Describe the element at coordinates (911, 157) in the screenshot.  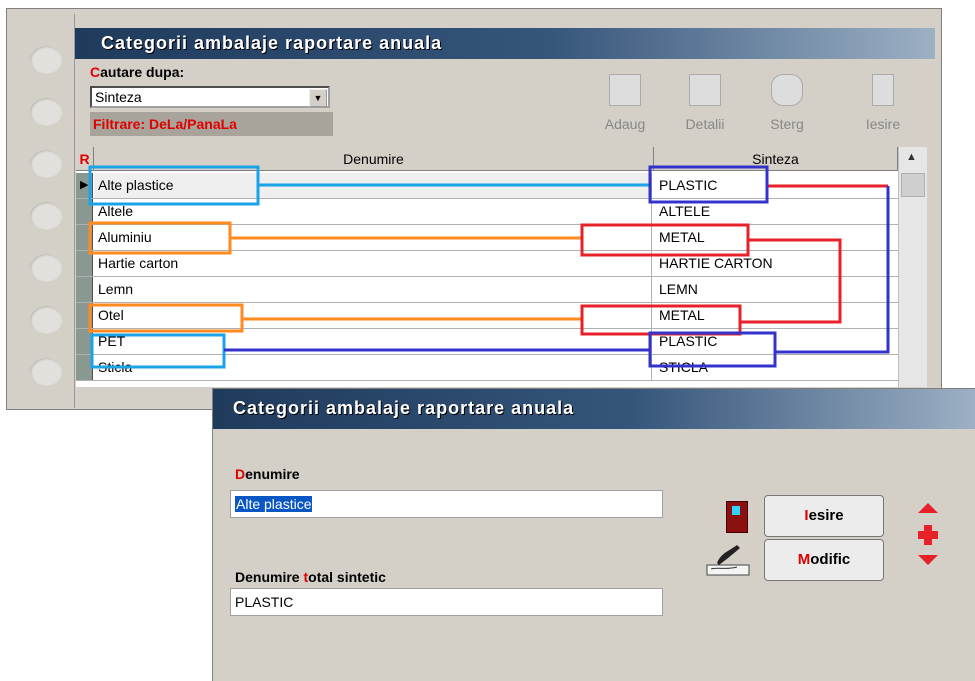
I see `scroll-up-icon: ▲` at that location.